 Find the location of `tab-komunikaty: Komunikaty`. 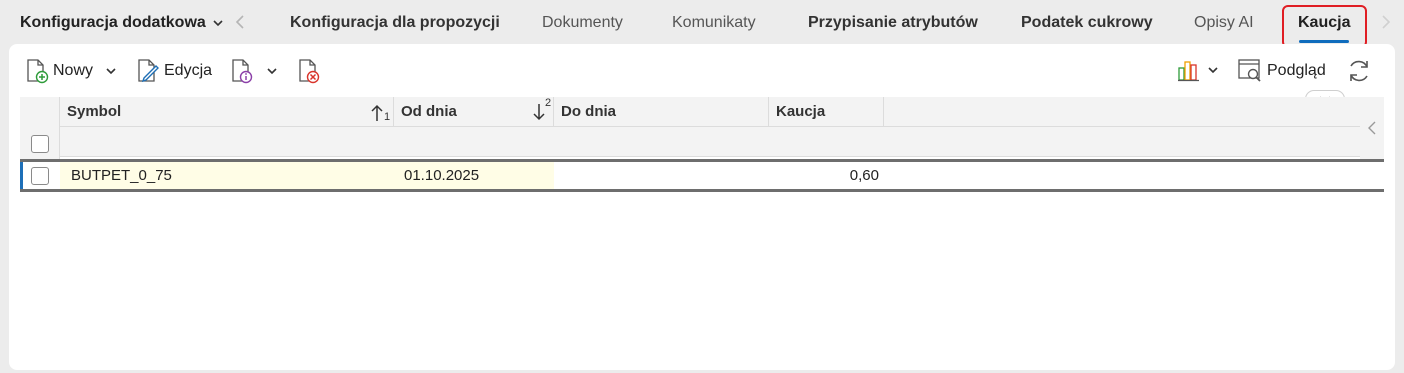

tab-komunikaty: Komunikaty is located at coordinates (714, 23).